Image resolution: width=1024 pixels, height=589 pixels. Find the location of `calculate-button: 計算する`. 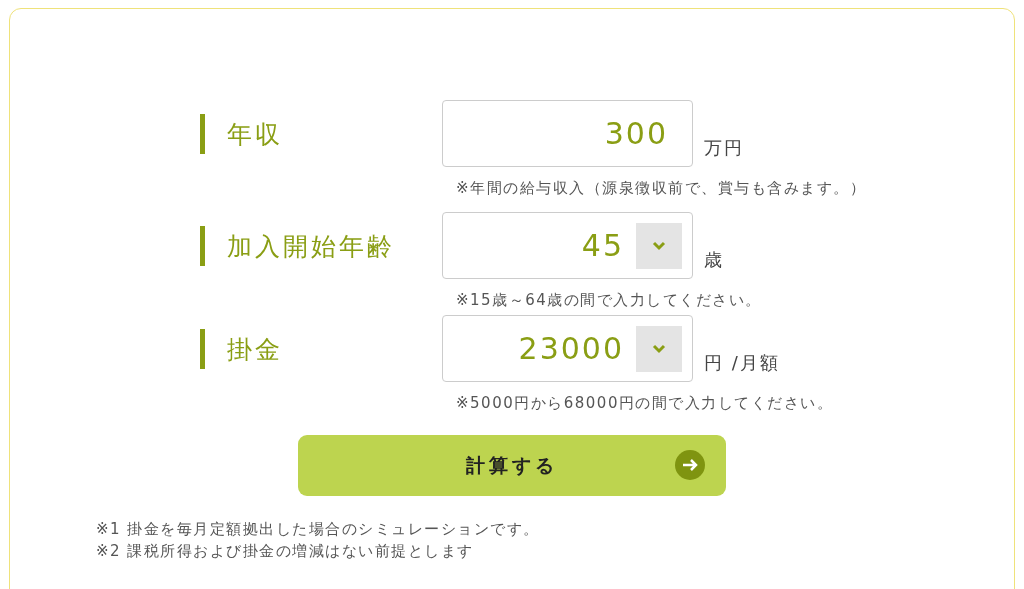

calculate-button: 計算する is located at coordinates (512, 465).